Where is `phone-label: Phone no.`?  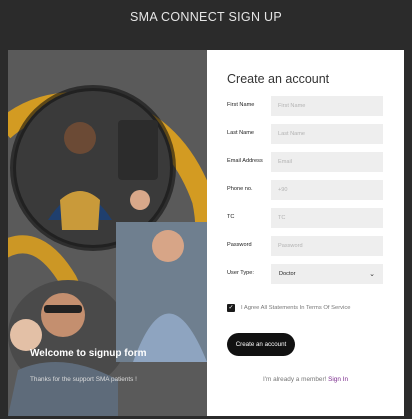 phone-label: Phone no. is located at coordinates (240, 189).